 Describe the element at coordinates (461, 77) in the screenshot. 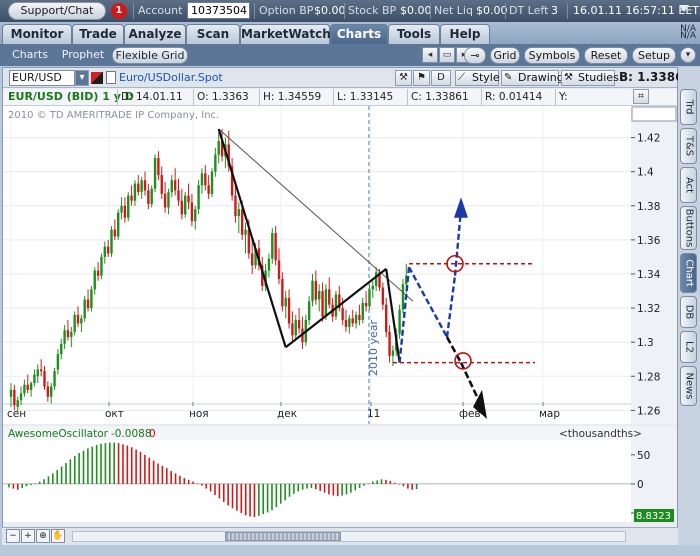

I see `style-icon: ⟋` at that location.